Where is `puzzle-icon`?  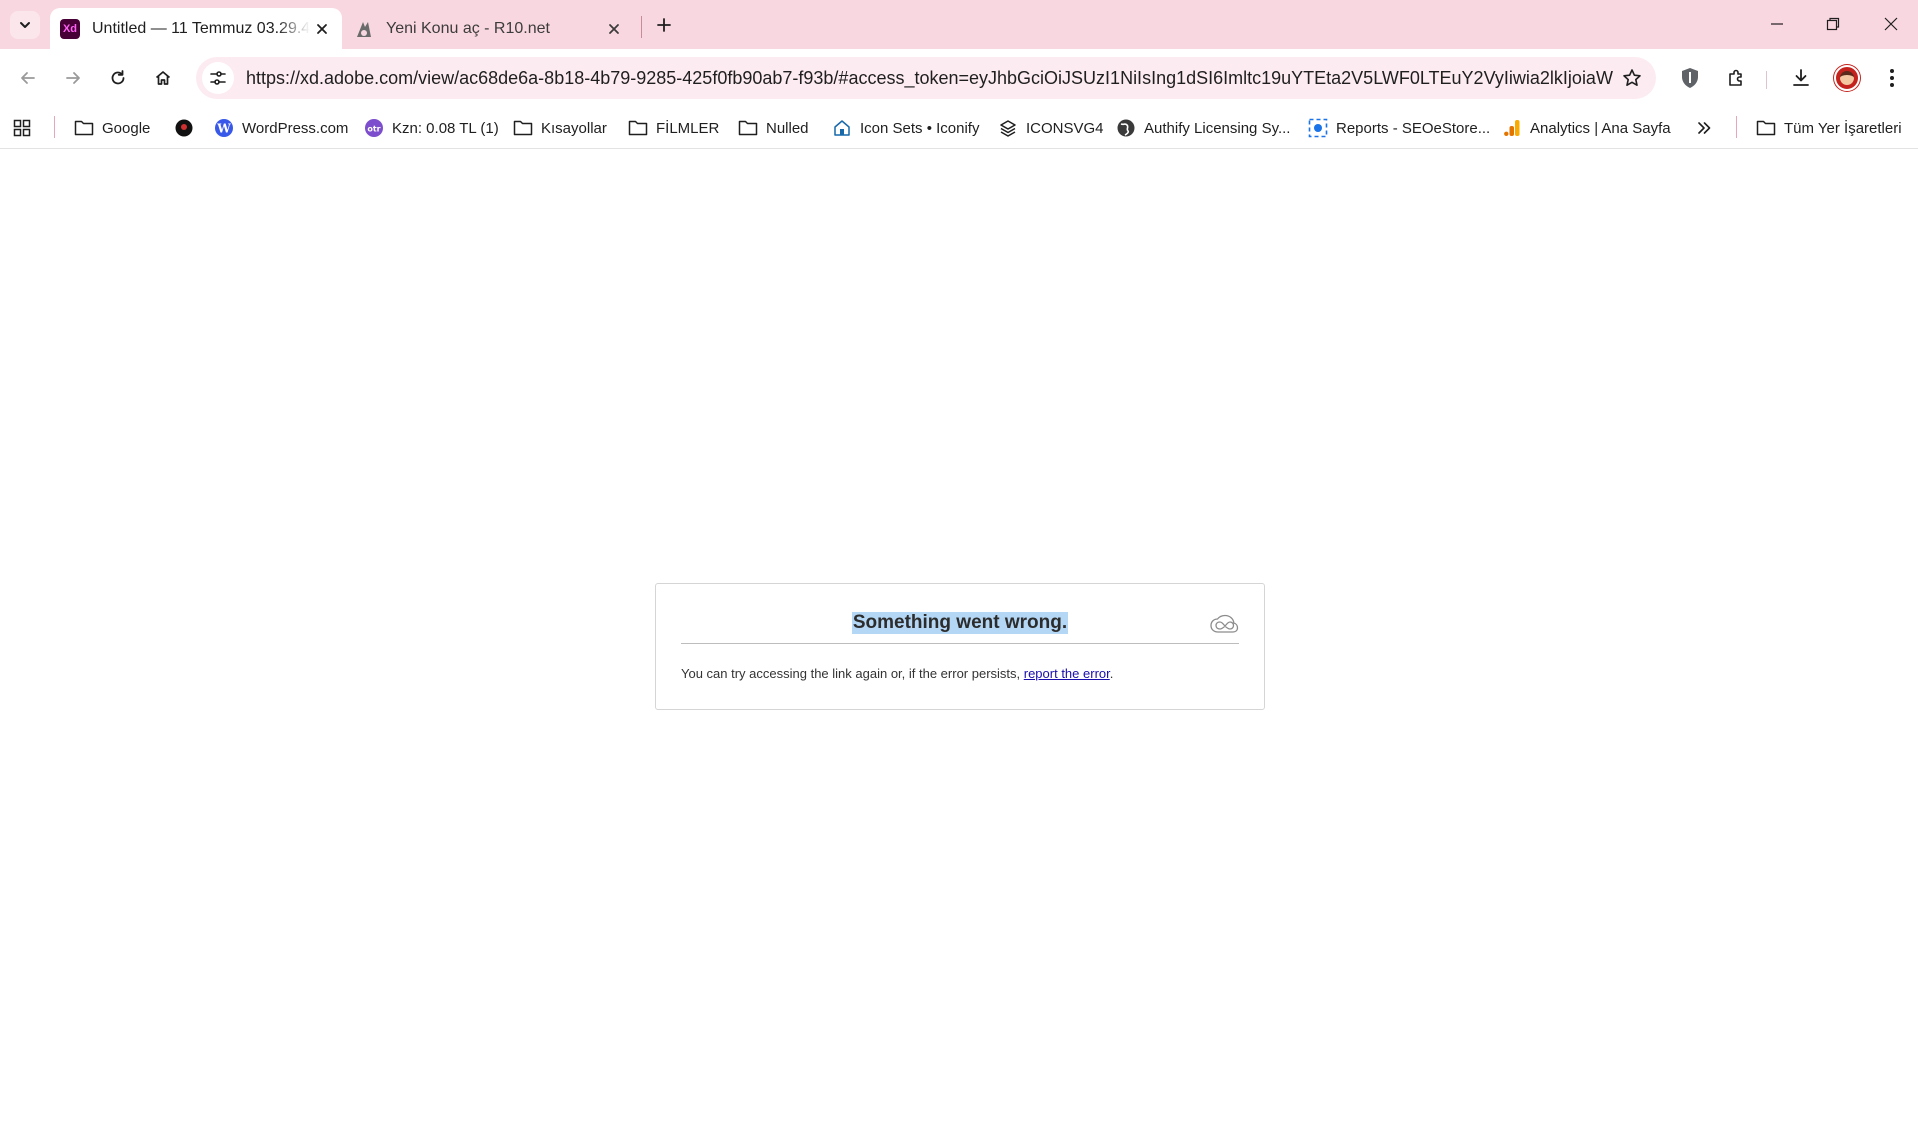
puzzle-icon is located at coordinates (1735, 77).